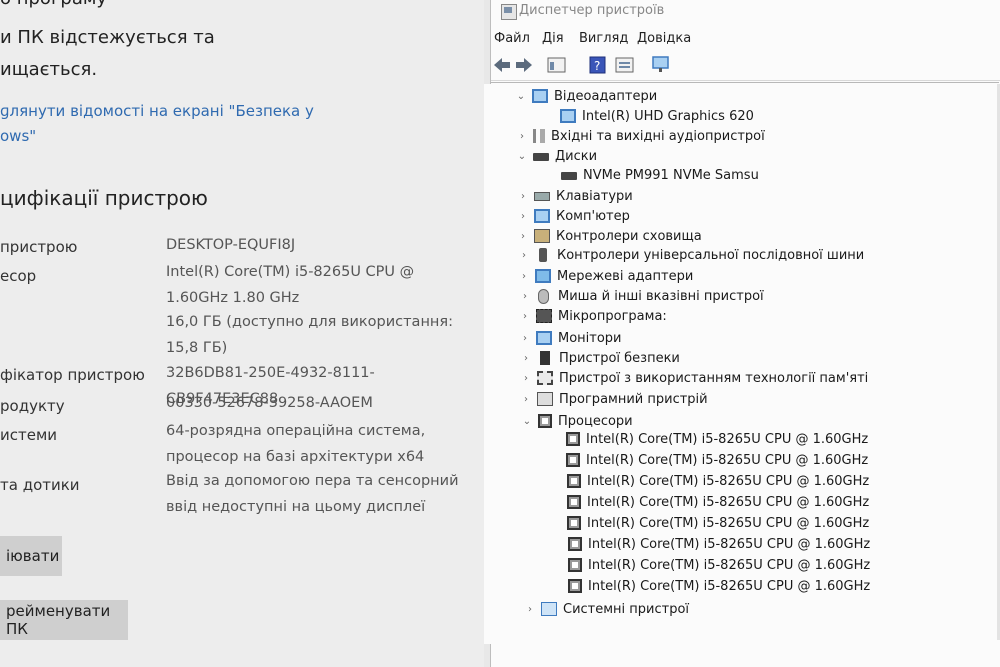 This screenshot has height=667, width=1000. Describe the element at coordinates (543, 296) in the screenshot. I see `mouse-icon` at that location.